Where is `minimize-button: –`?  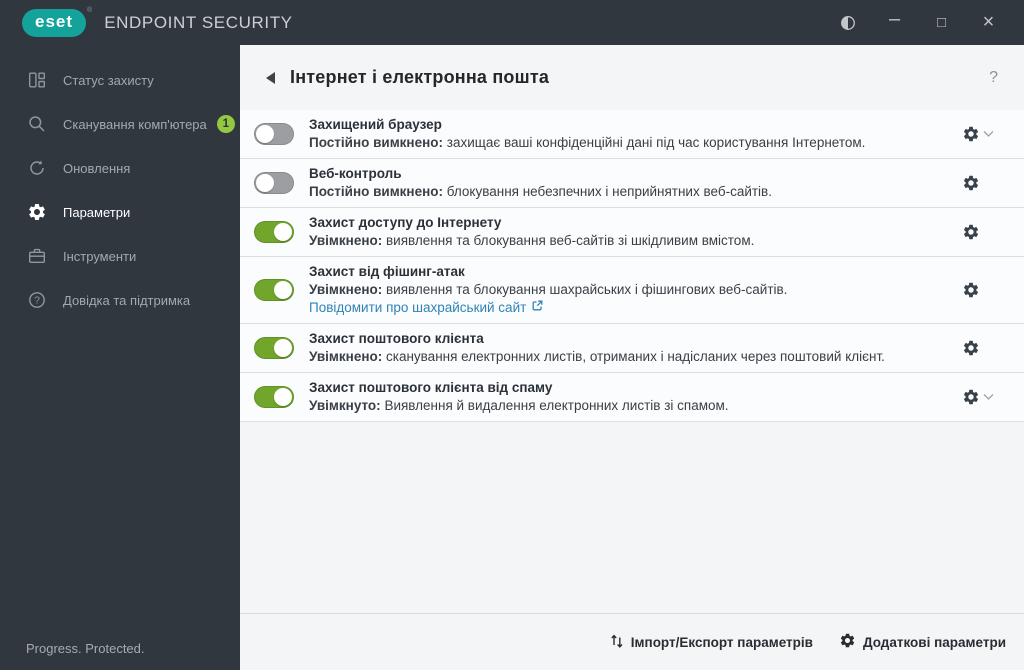 minimize-button: – is located at coordinates (894, 22).